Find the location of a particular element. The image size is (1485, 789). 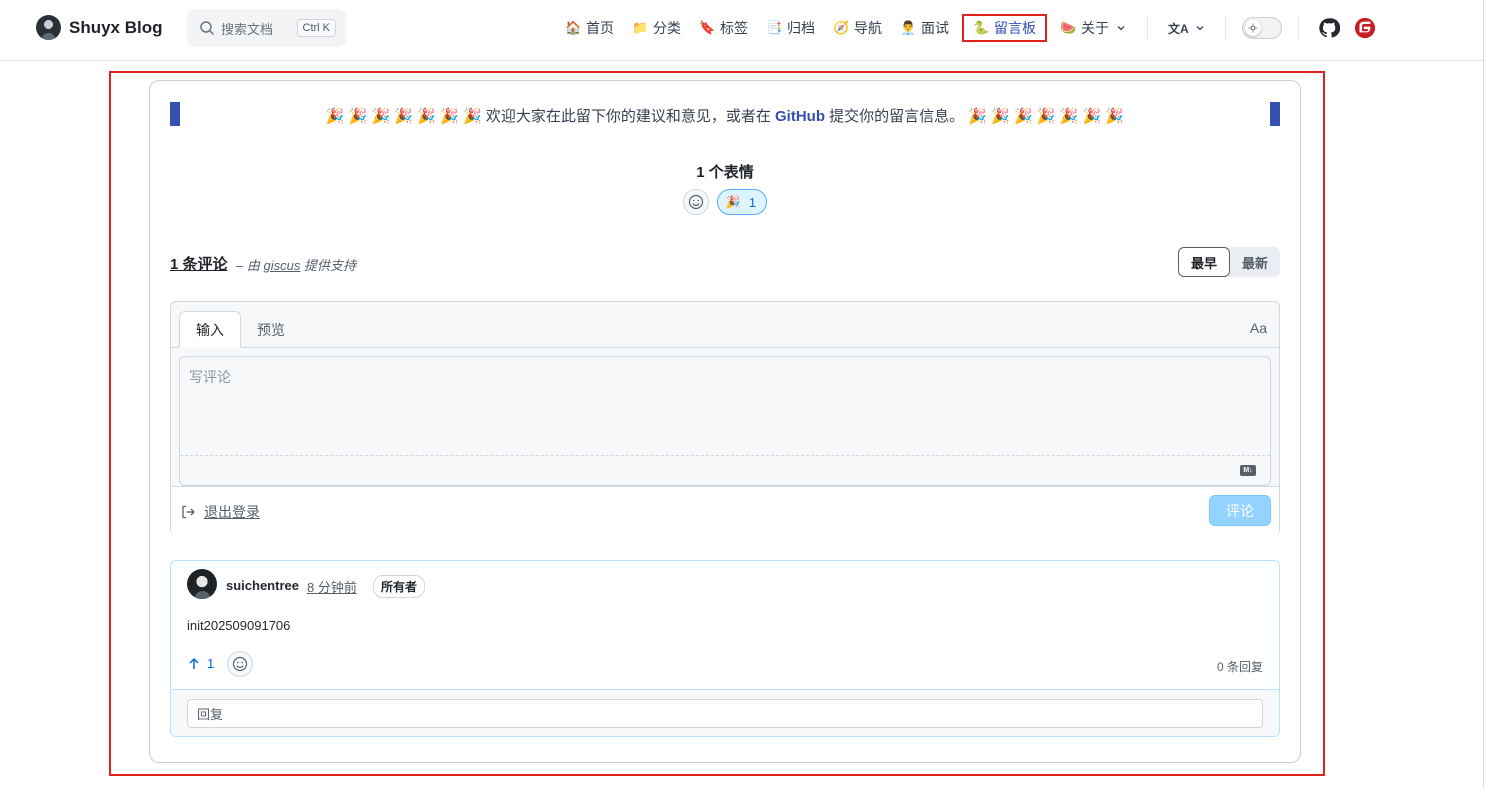

github-link: GitHub is located at coordinates (800, 116).